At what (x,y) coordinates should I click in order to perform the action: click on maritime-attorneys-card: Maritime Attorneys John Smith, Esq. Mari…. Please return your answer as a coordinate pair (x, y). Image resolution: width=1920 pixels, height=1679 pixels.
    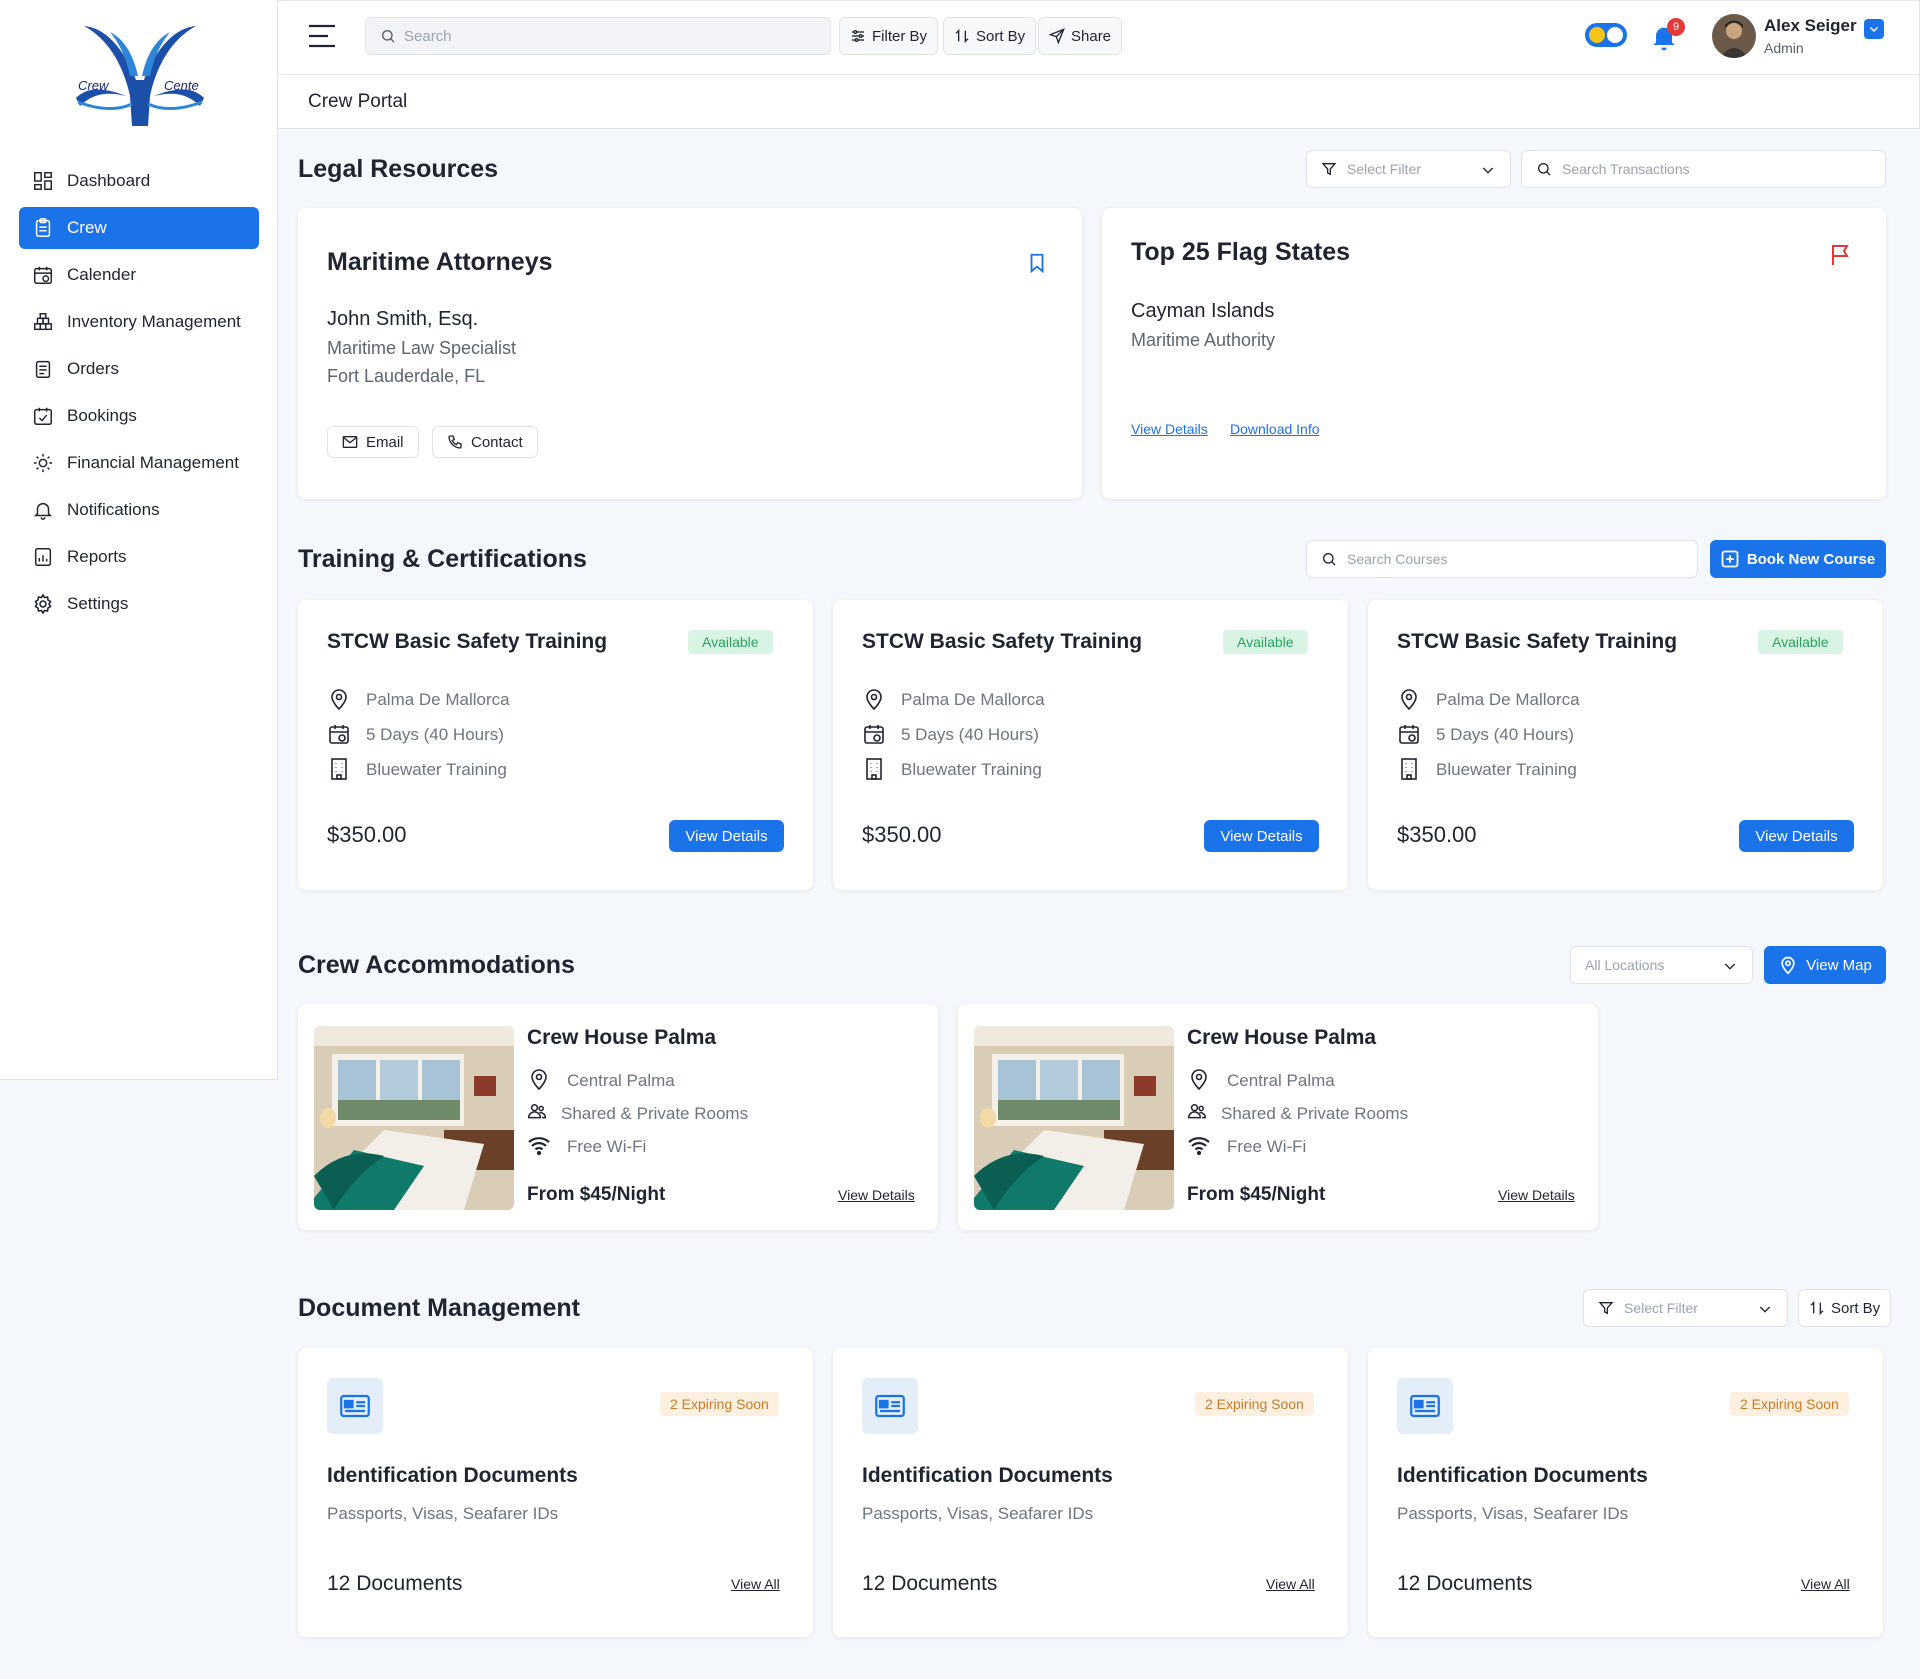
    Looking at the image, I should click on (690, 353).